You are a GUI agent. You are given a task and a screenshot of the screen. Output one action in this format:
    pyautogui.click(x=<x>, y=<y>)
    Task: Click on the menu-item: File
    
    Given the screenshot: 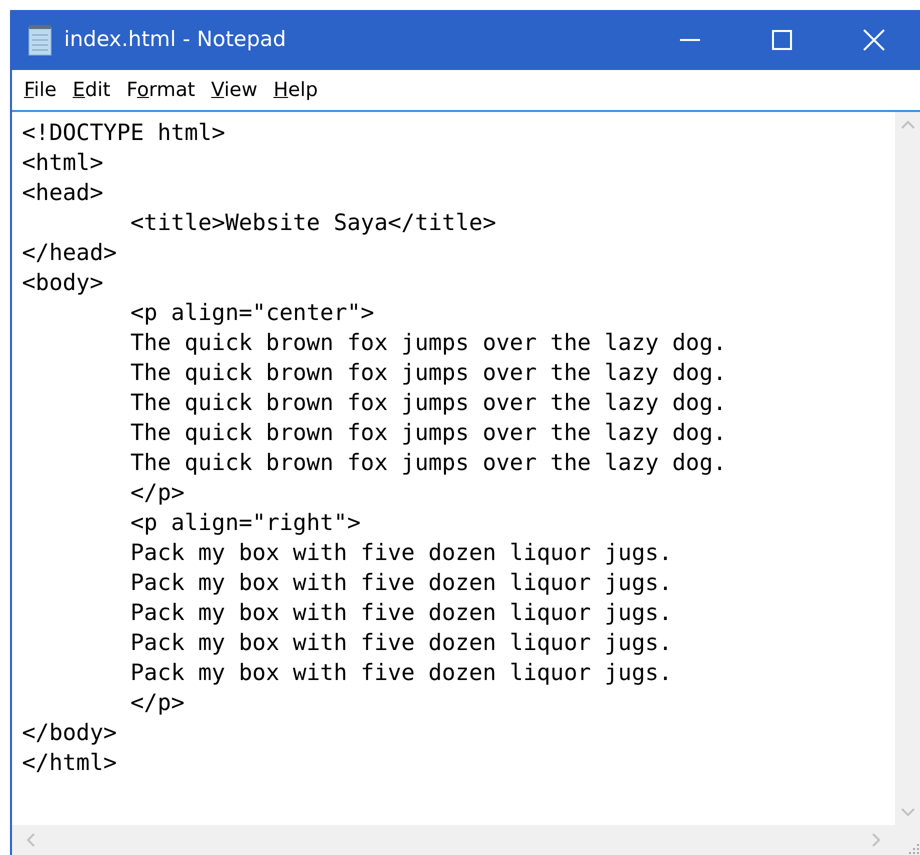 What is the action you would take?
    pyautogui.click(x=40, y=90)
    